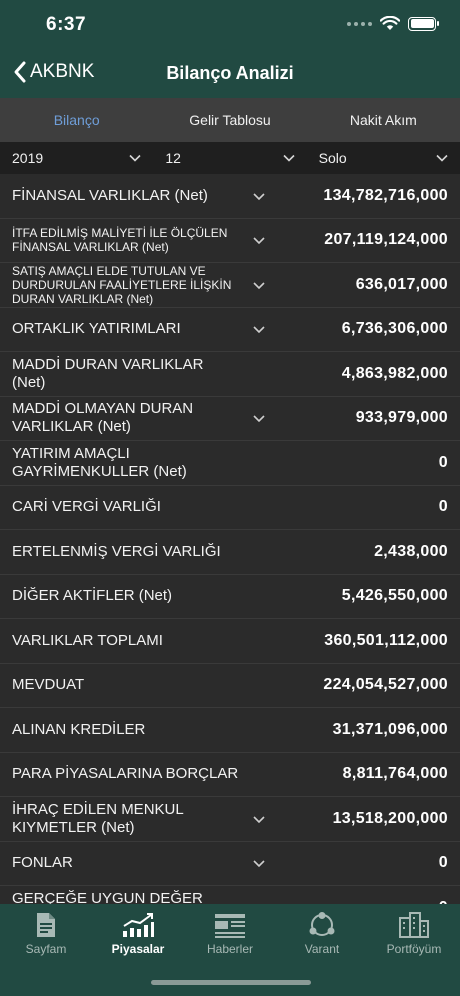  I want to click on tabbar-item-piyasalar: Piyasalar, so click(138, 934).